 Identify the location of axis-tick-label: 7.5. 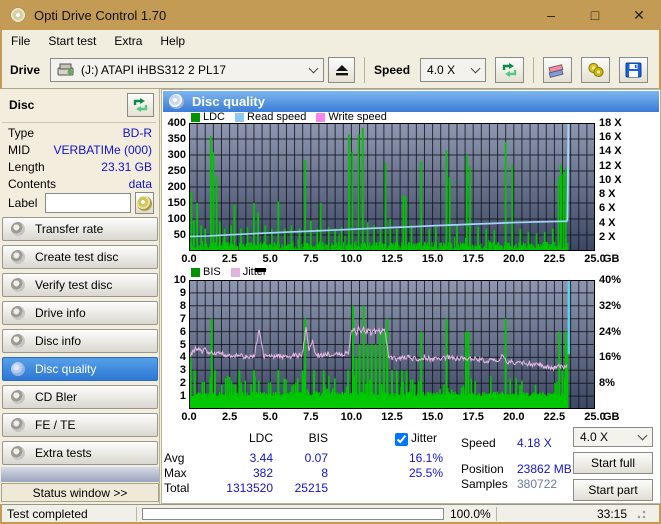
(311, 417).